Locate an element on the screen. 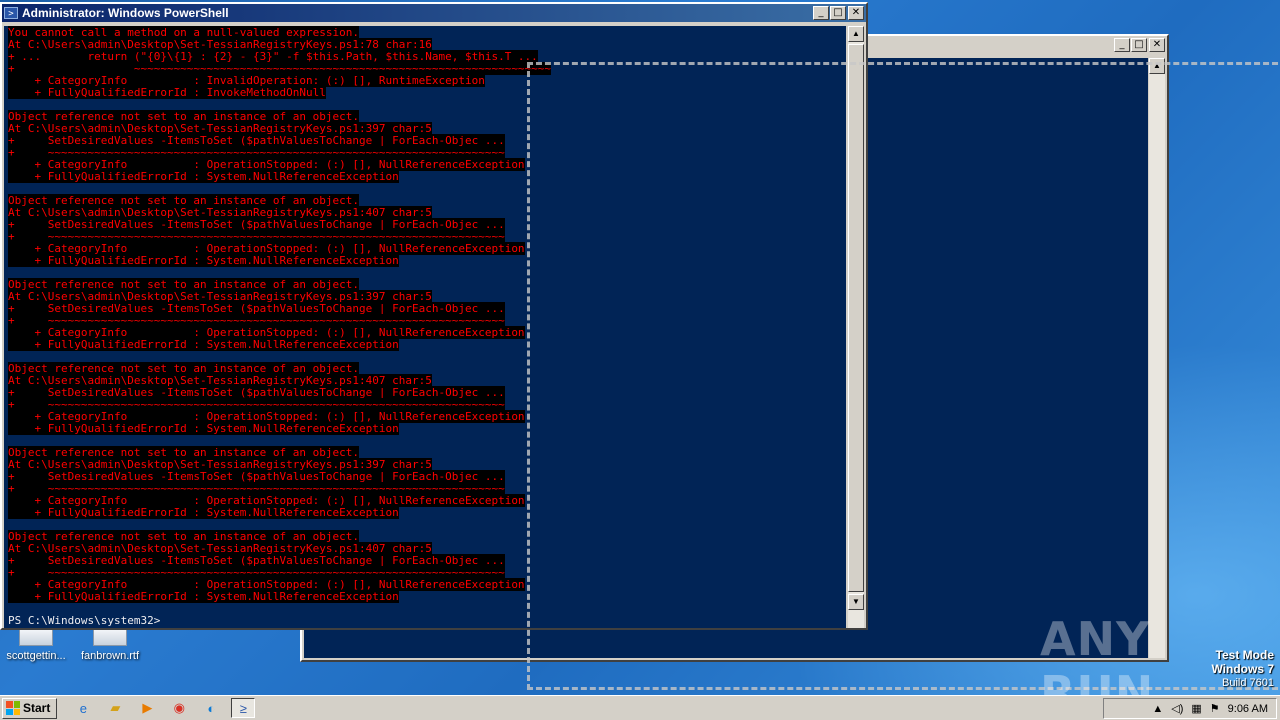 Image resolution: width=1280 pixels, height=720 pixels. background-window-scrollbar: ▲ is located at coordinates (1157, 358).